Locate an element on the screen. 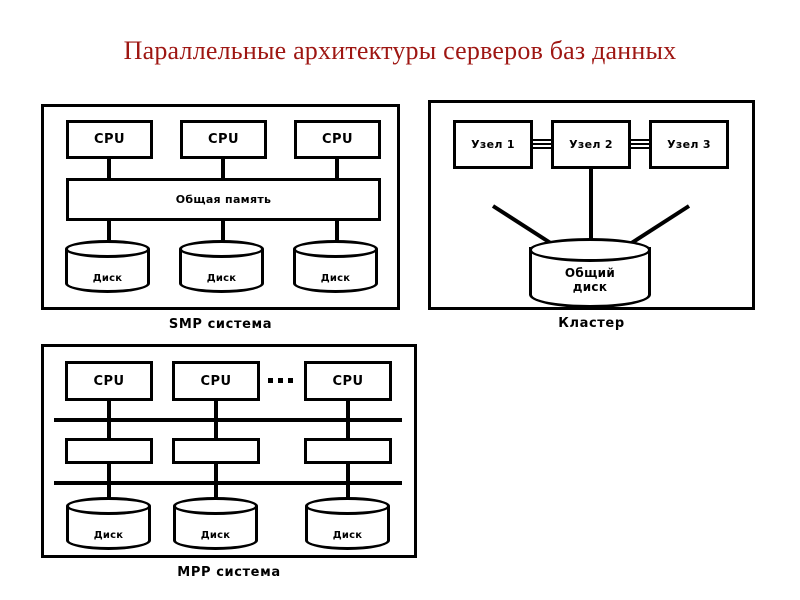 The width and height of the screenshot is (800, 600). smp-disk-1: Диск is located at coordinates (107, 266).